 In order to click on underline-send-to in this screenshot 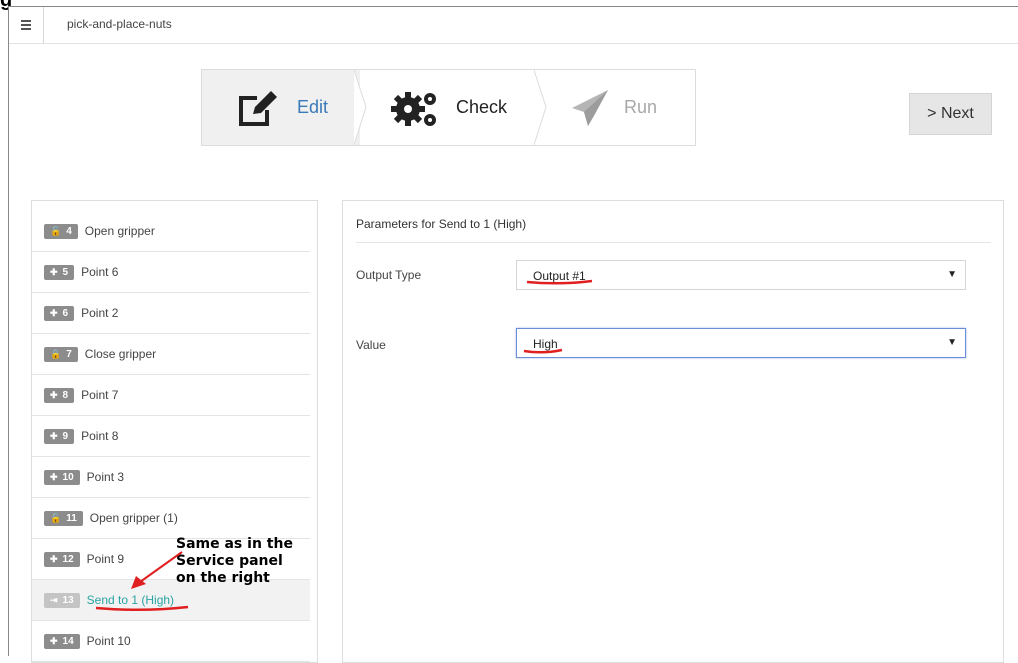, I will do `click(142, 608)`.